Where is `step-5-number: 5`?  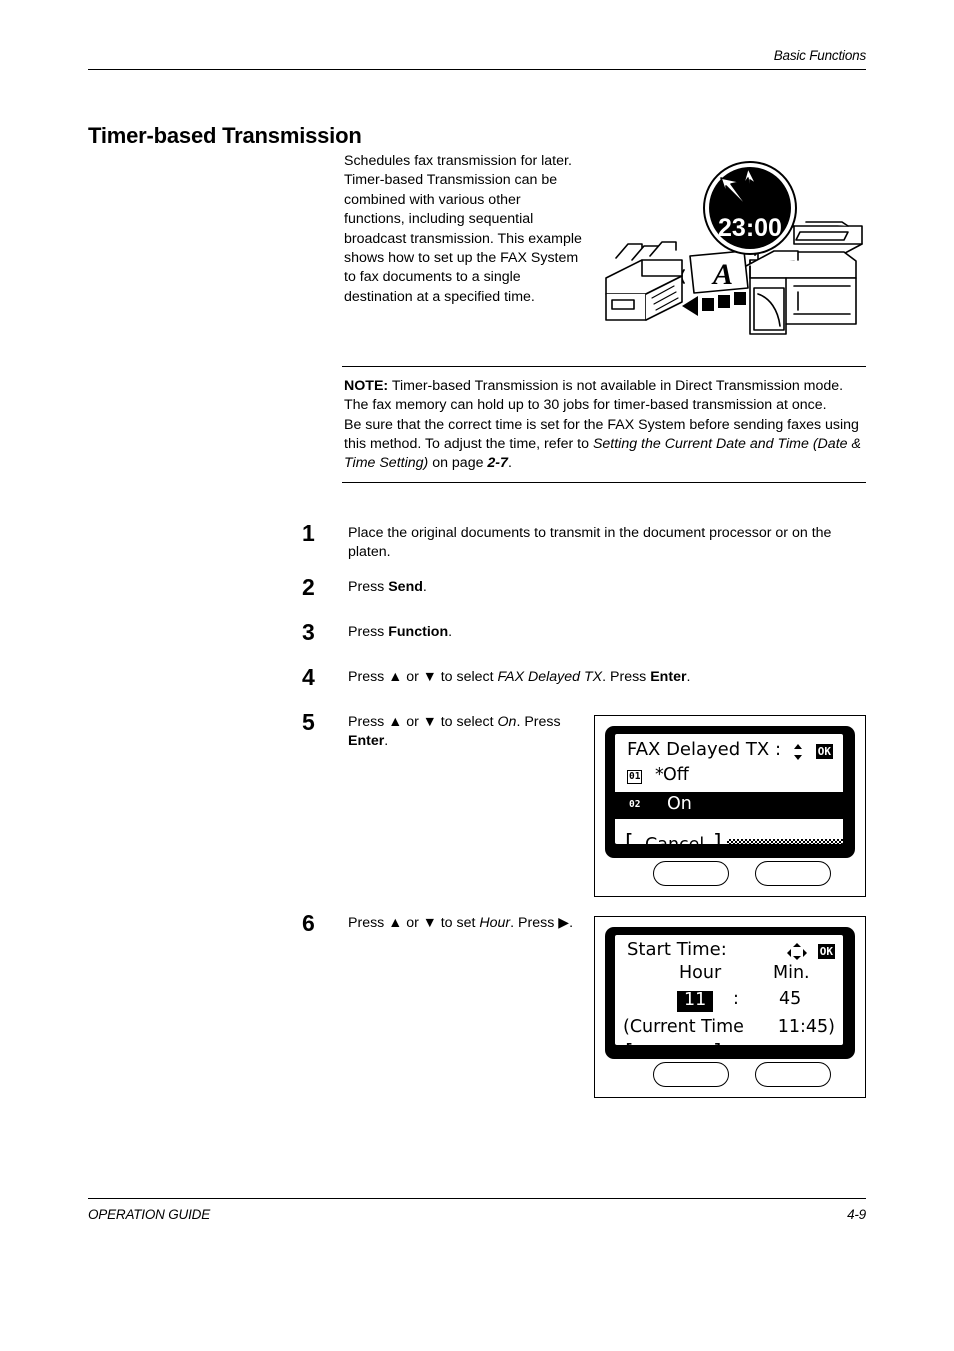
step-5-number: 5 is located at coordinates (308, 722).